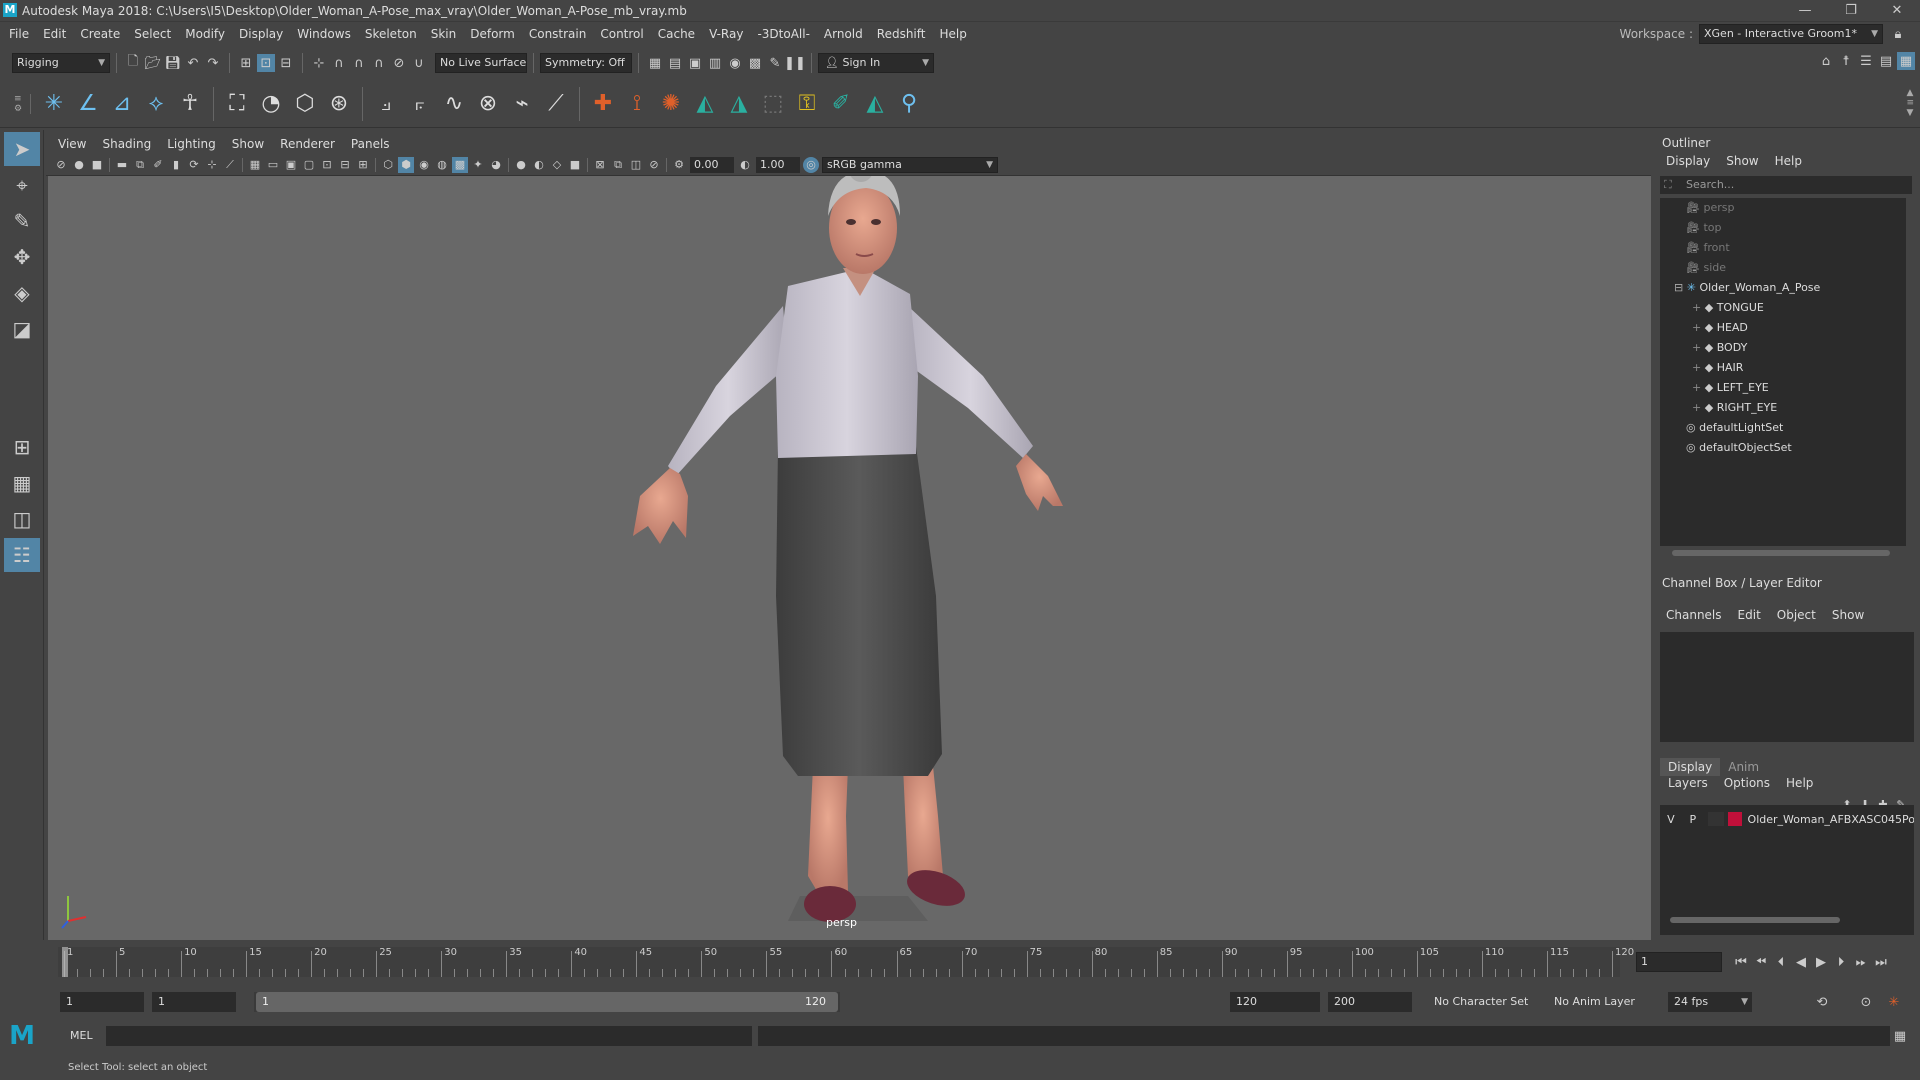  Describe the element at coordinates (1796, 615) in the screenshot. I see `channel-box-menu-object: Object` at that location.